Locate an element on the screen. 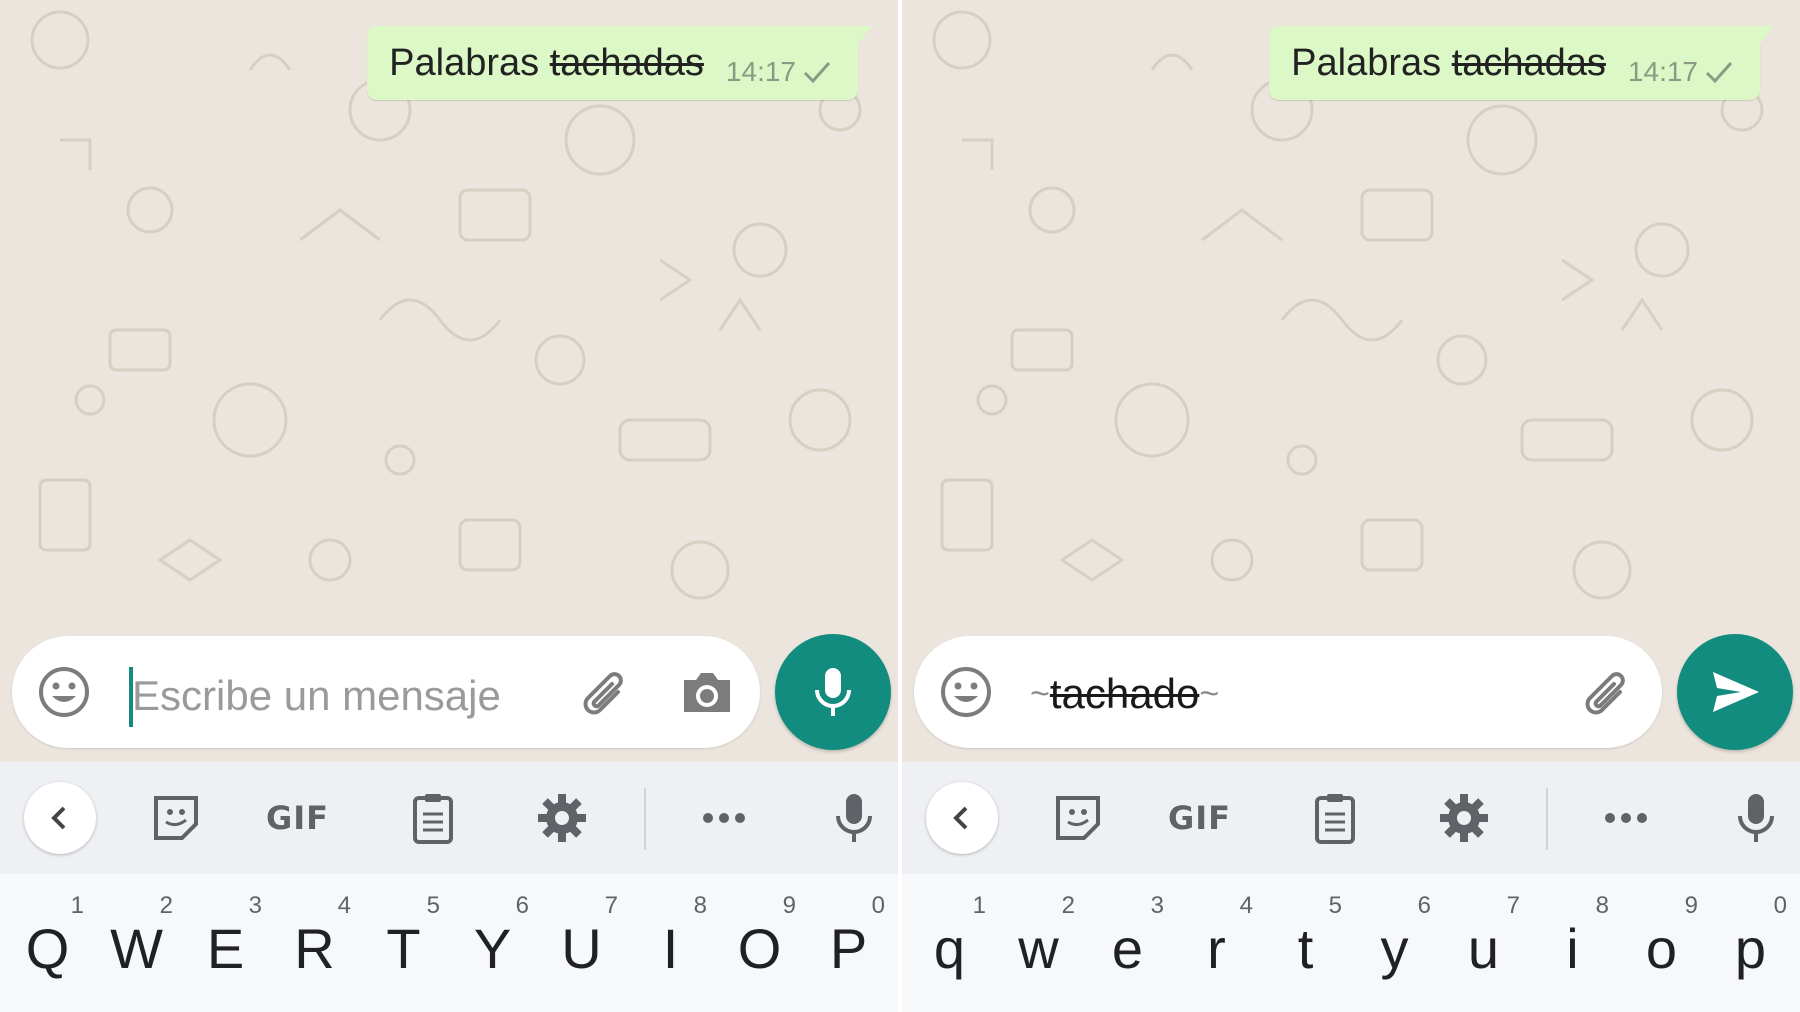 Image resolution: width=1800 pixels, height=1012 pixels. key-y: 6y is located at coordinates (1394, 943).